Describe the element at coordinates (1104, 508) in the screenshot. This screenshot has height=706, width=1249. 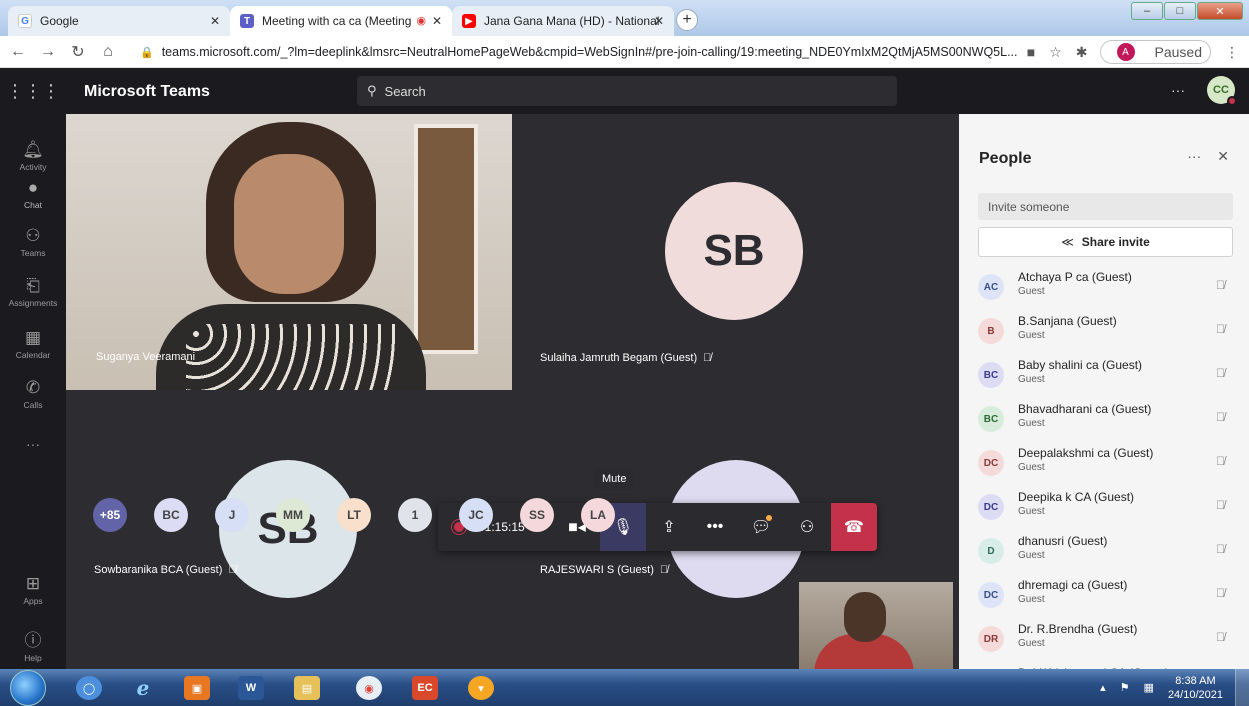
I see `list-item: DC Deepika k CA (Guest) Guest 🎙̸` at that location.